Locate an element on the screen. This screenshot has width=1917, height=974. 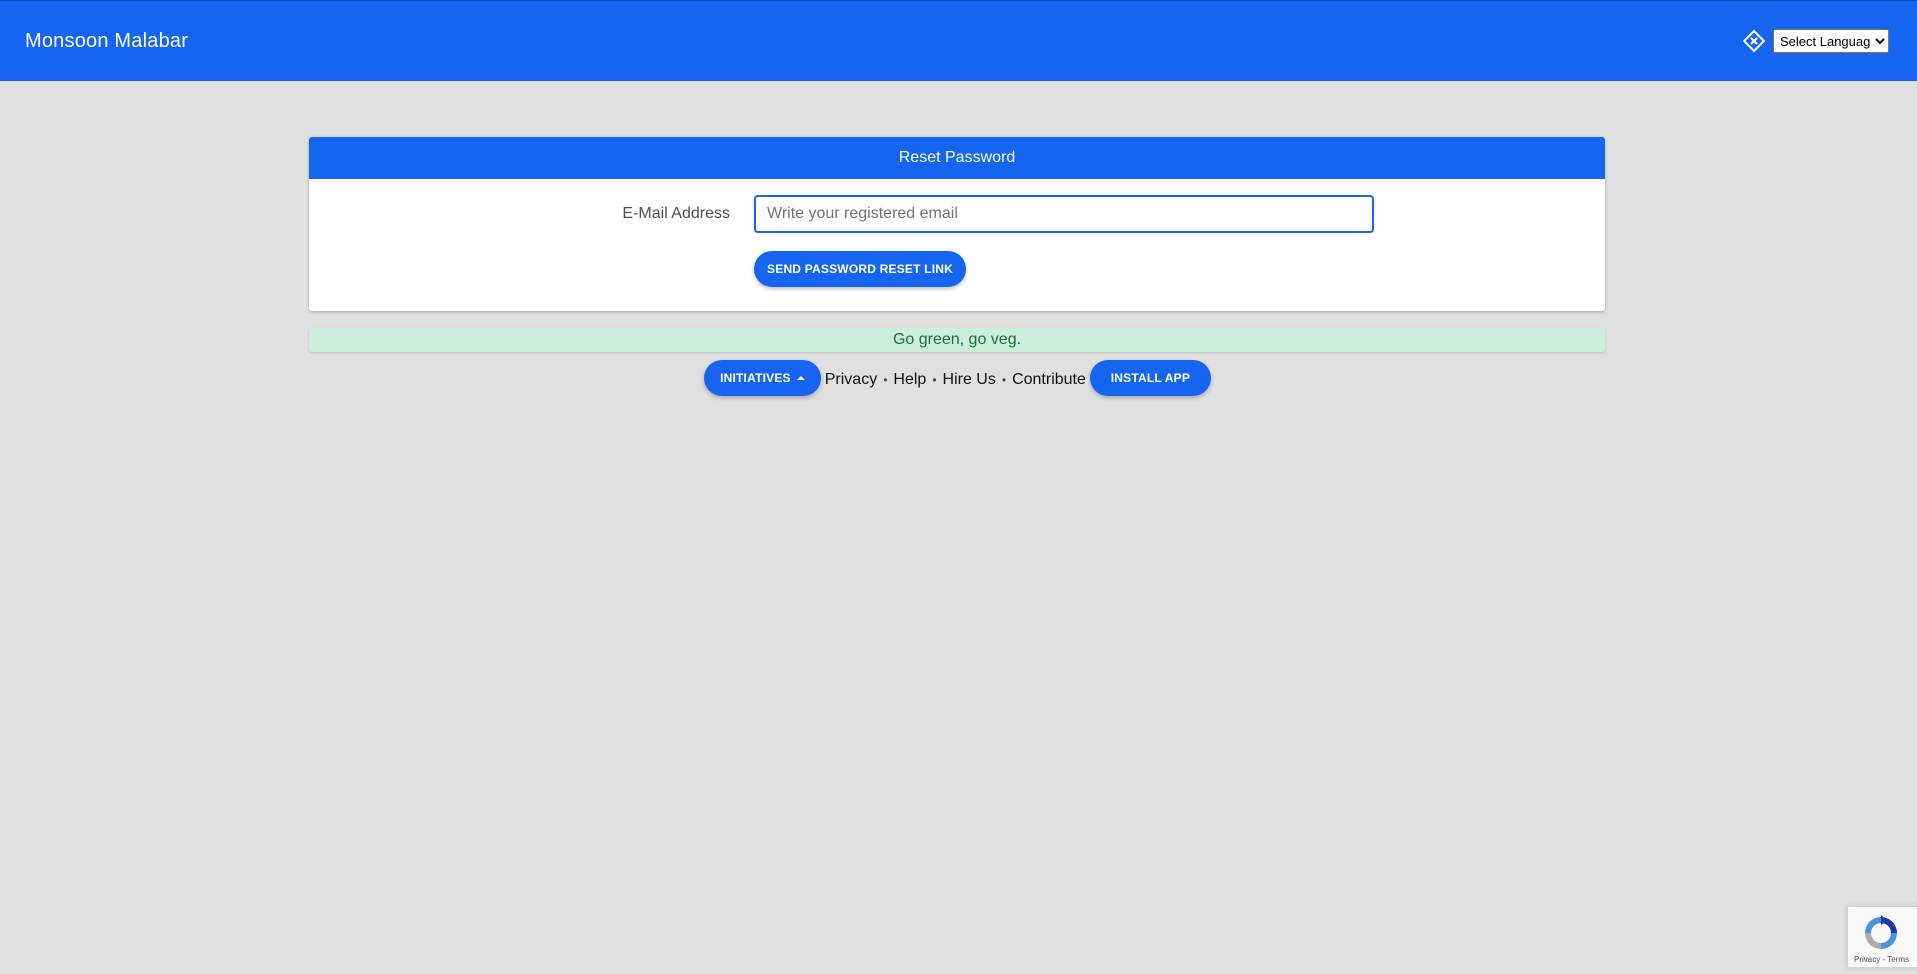
email-form-row: E-Mail Address is located at coordinates (957, 214).